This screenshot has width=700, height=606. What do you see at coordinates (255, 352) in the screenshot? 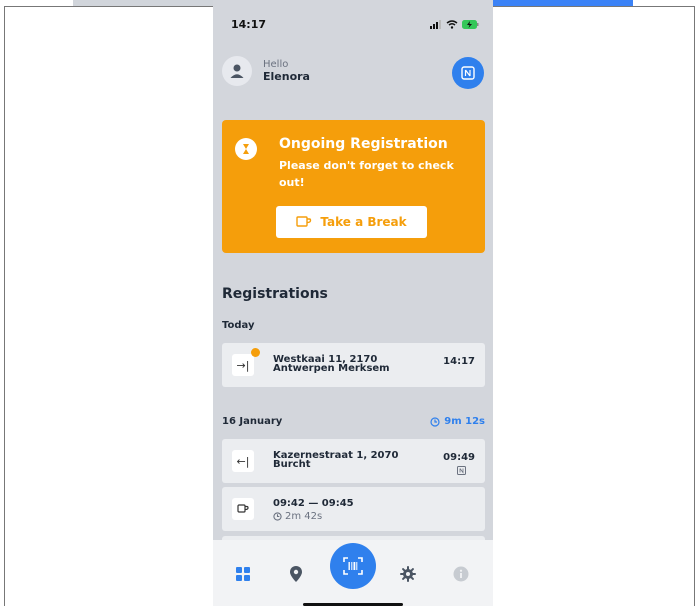
I see `active-dot` at bounding box center [255, 352].